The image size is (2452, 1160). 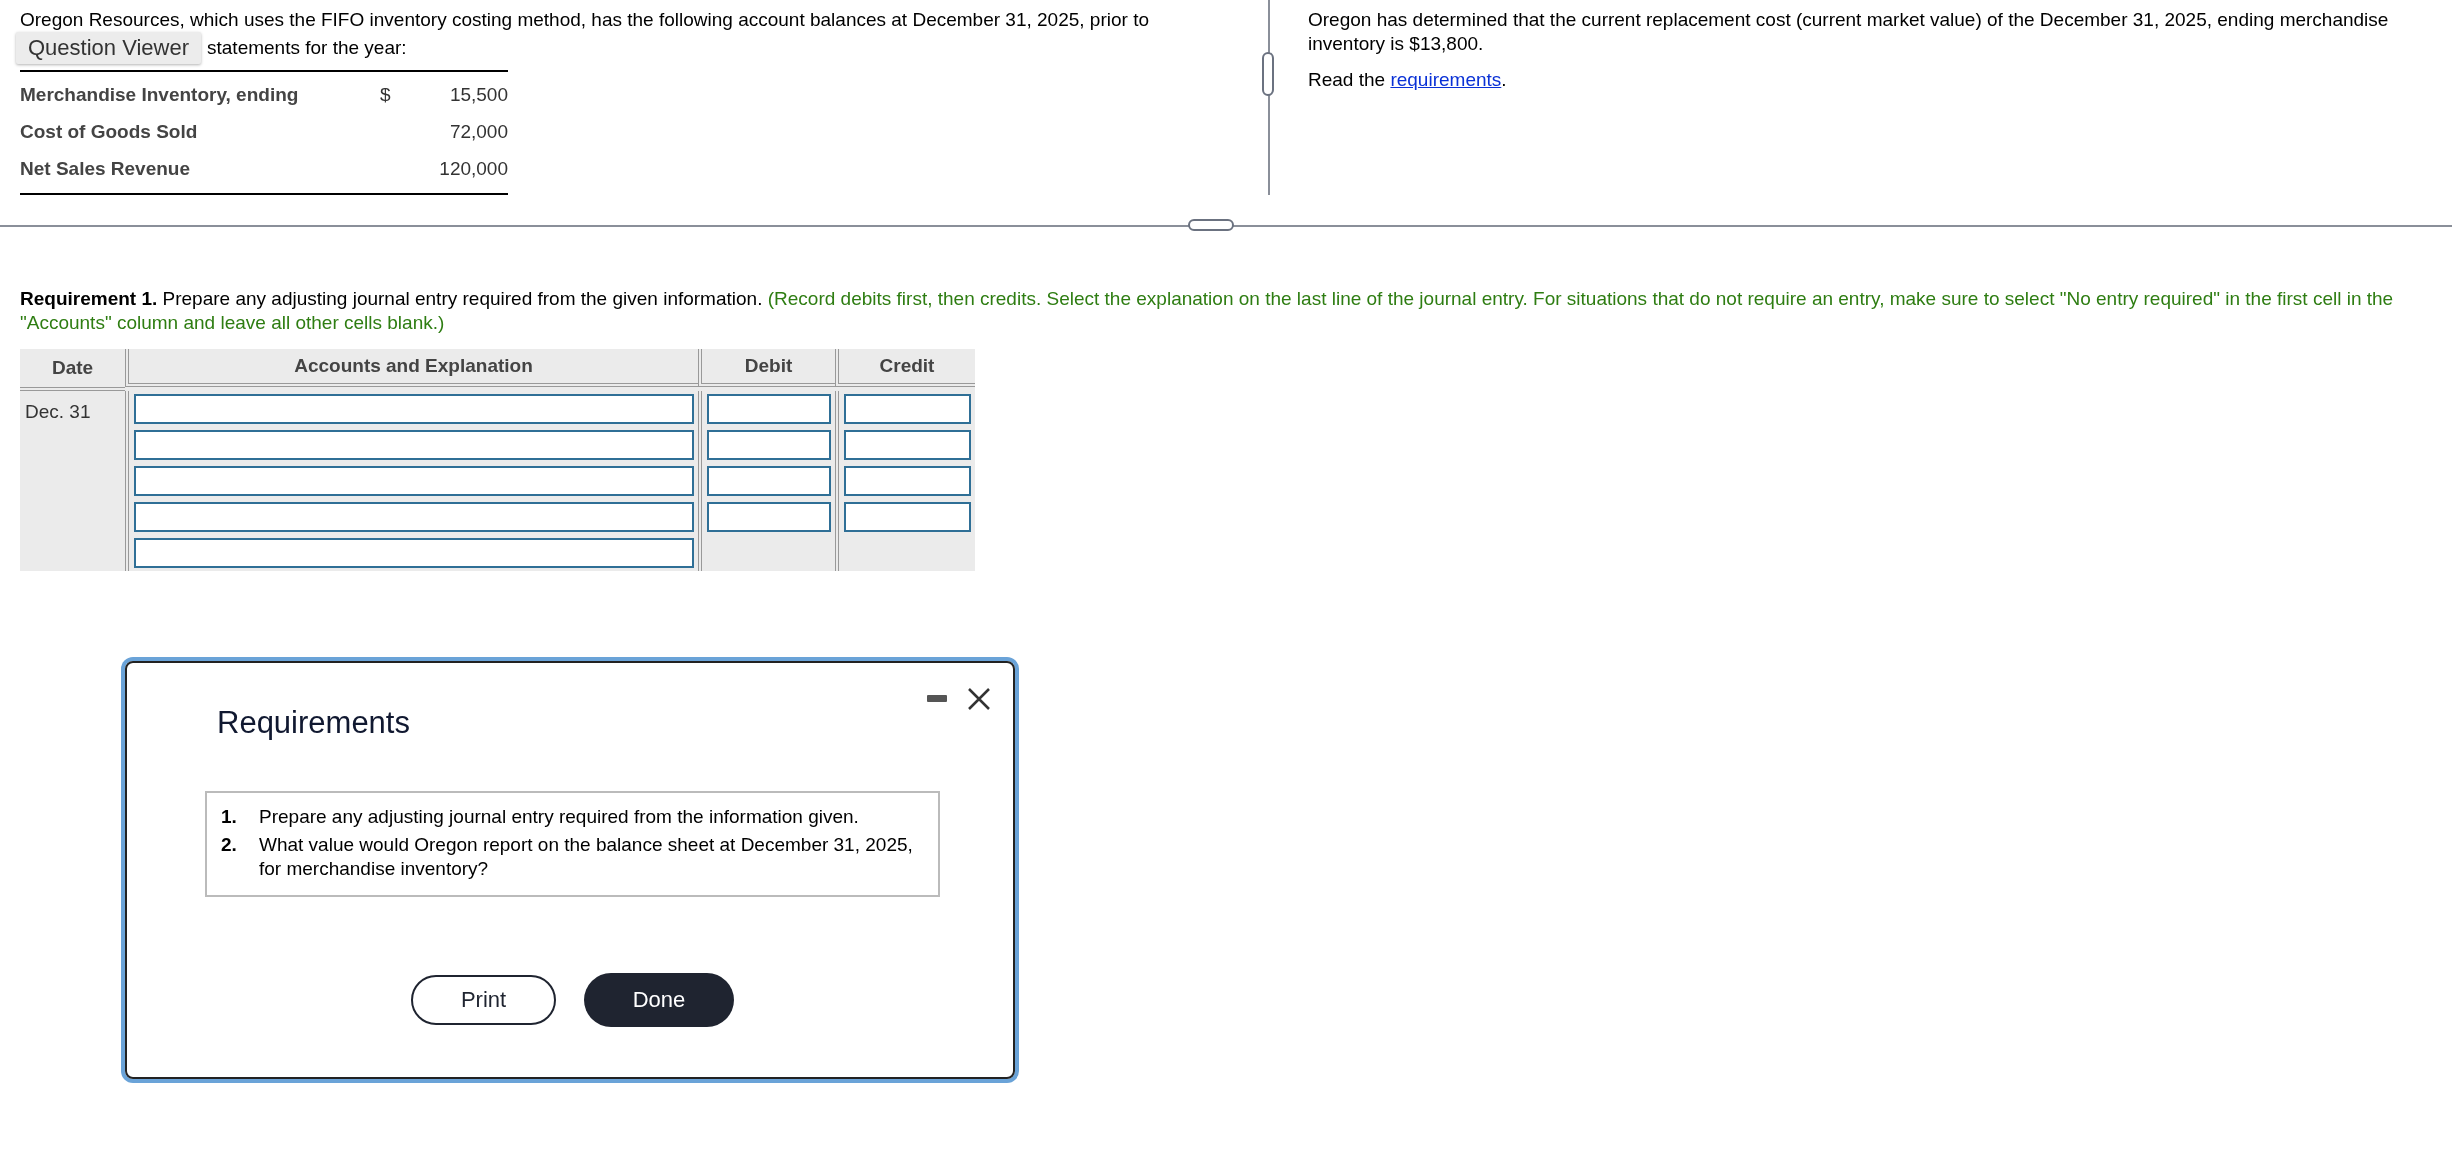 What do you see at coordinates (586, 857) in the screenshot?
I see `requirement-item: What value would Oregon report on the balance sheet at December 31, 2025, for merchandise inventory?` at bounding box center [586, 857].